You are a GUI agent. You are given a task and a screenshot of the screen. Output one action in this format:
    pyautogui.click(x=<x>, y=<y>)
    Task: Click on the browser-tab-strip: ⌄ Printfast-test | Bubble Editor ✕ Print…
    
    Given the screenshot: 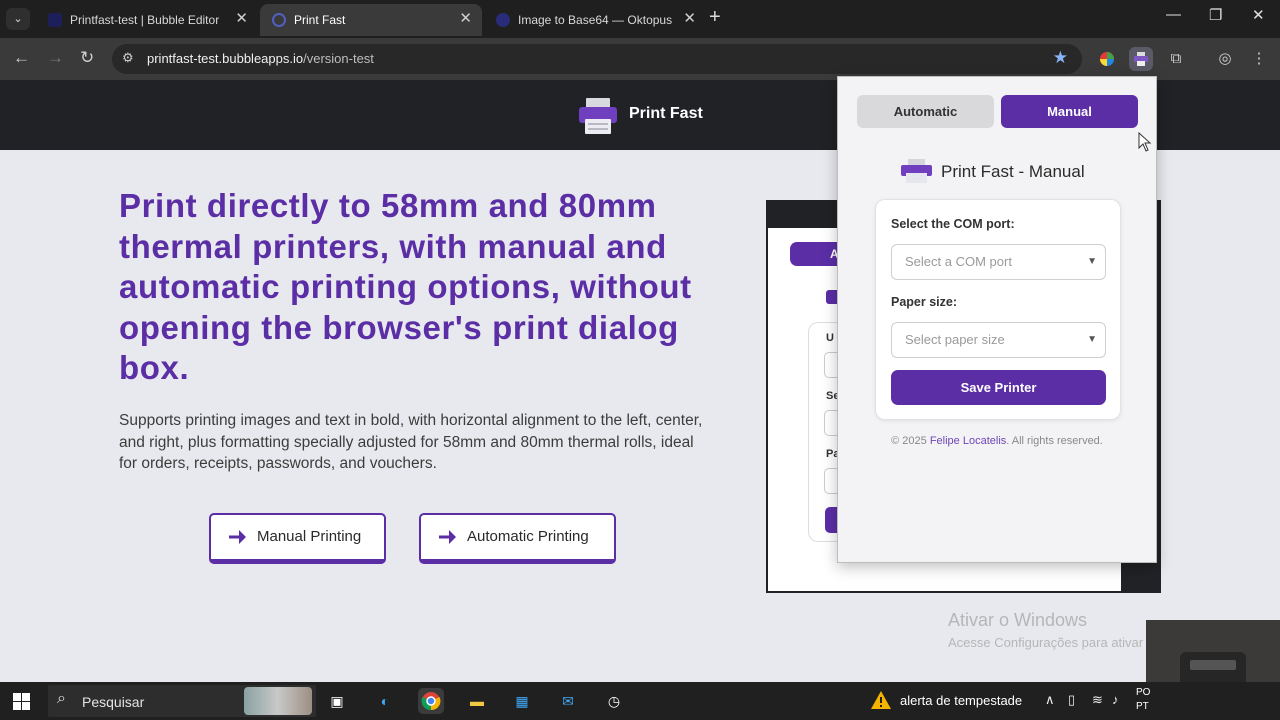 What is the action you would take?
    pyautogui.click(x=640, y=19)
    